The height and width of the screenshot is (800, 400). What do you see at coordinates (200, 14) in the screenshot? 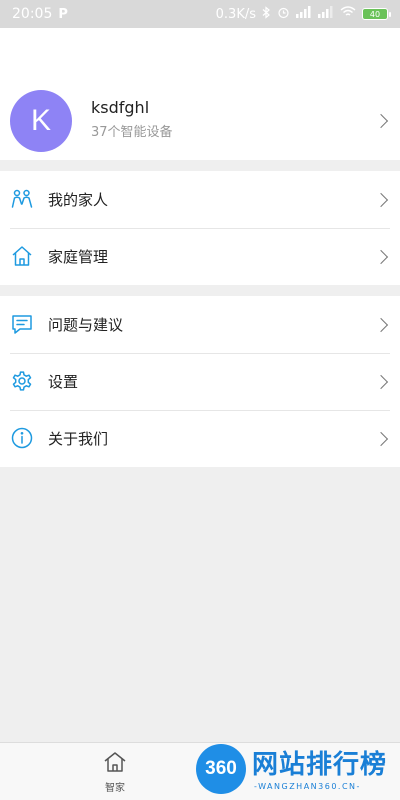
I see `status-bar: 20:05 P 0.3K/s 40` at bounding box center [200, 14].